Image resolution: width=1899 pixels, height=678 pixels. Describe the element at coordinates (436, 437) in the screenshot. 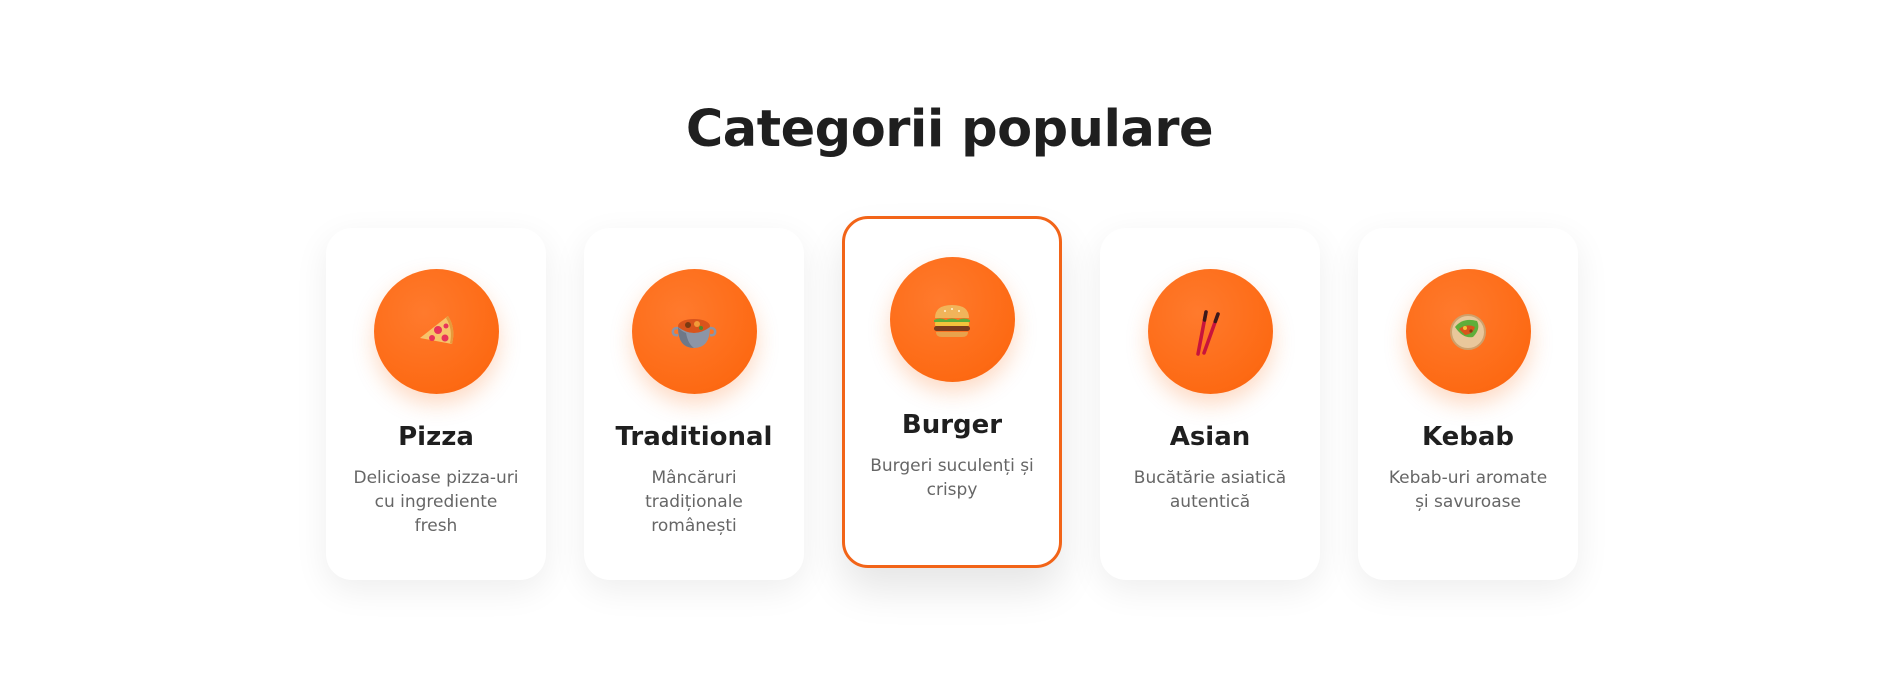

I see `category-name: Pizza` at that location.